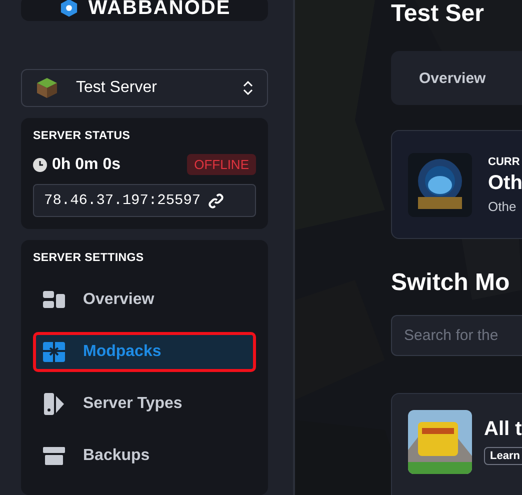  I want to click on server-select: Test Server, so click(144, 88).